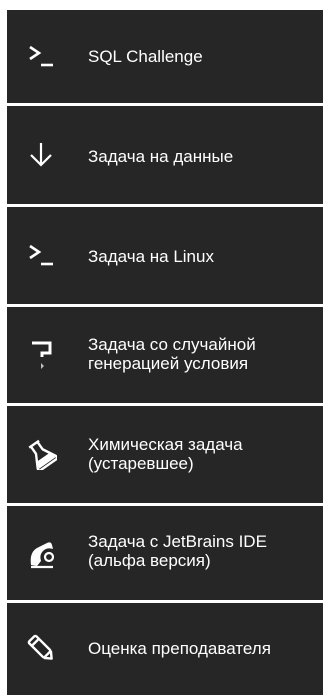 The height and width of the screenshot is (695, 323). What do you see at coordinates (41, 155) in the screenshot?
I see `arrow-down-icon` at bounding box center [41, 155].